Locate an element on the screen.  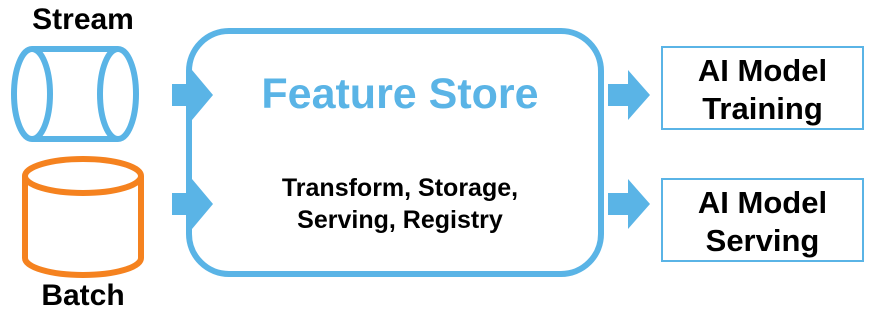
ai-model-training-box: AI Model Training is located at coordinates (762, 88).